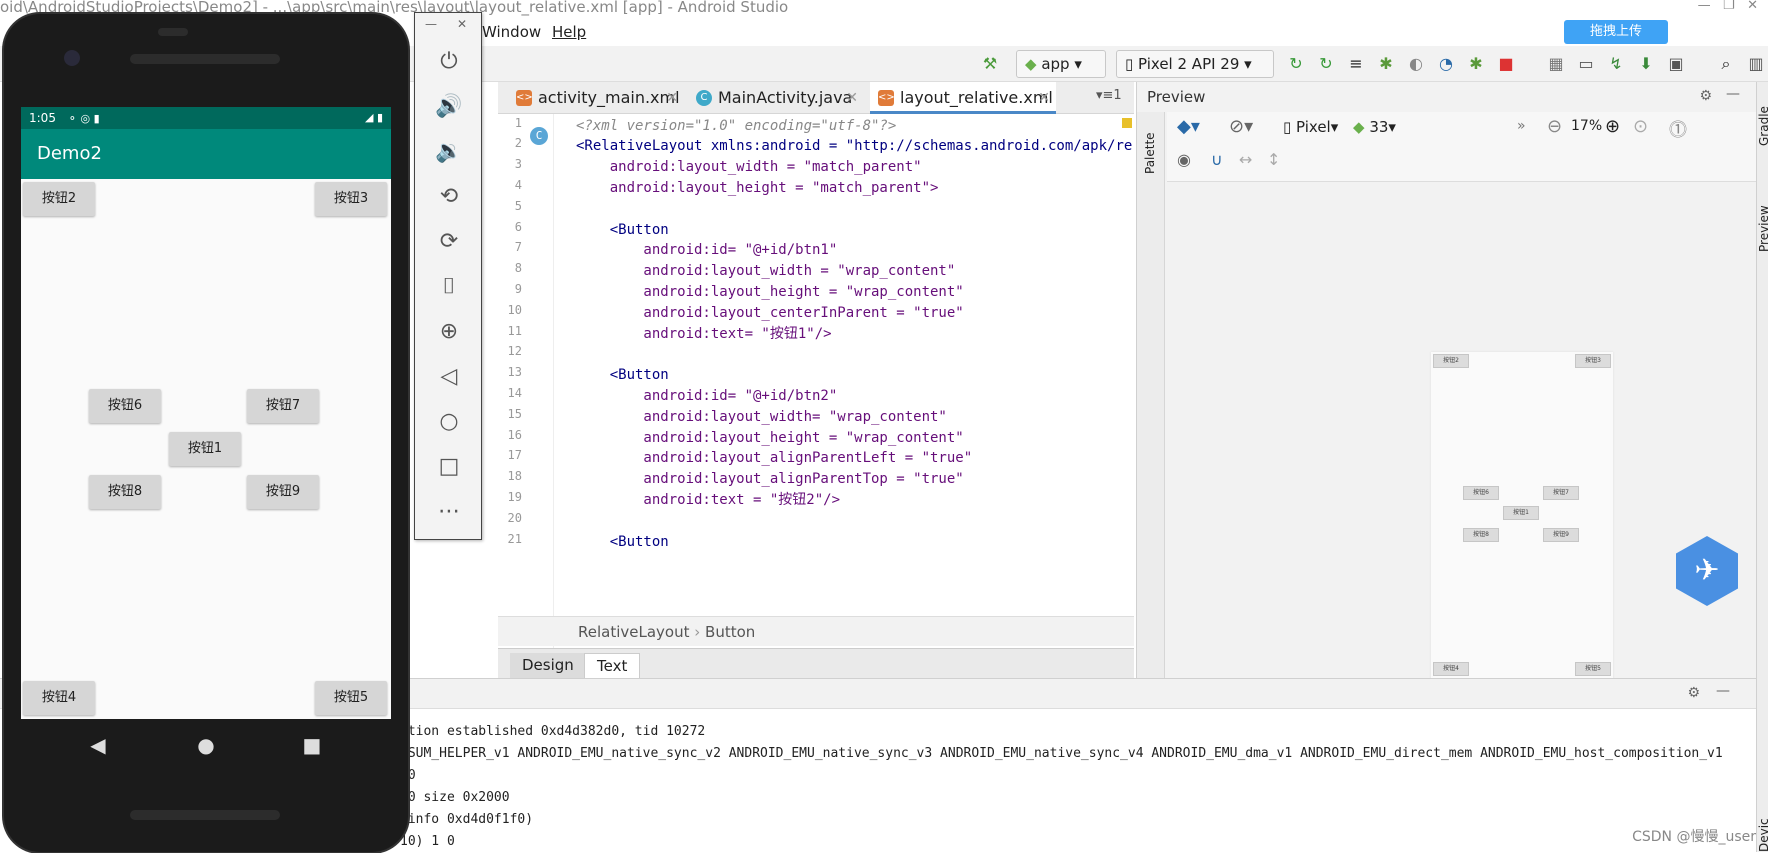  Describe the element at coordinates (125, 406) in the screenshot. I see `button-6: 按钮6` at that location.